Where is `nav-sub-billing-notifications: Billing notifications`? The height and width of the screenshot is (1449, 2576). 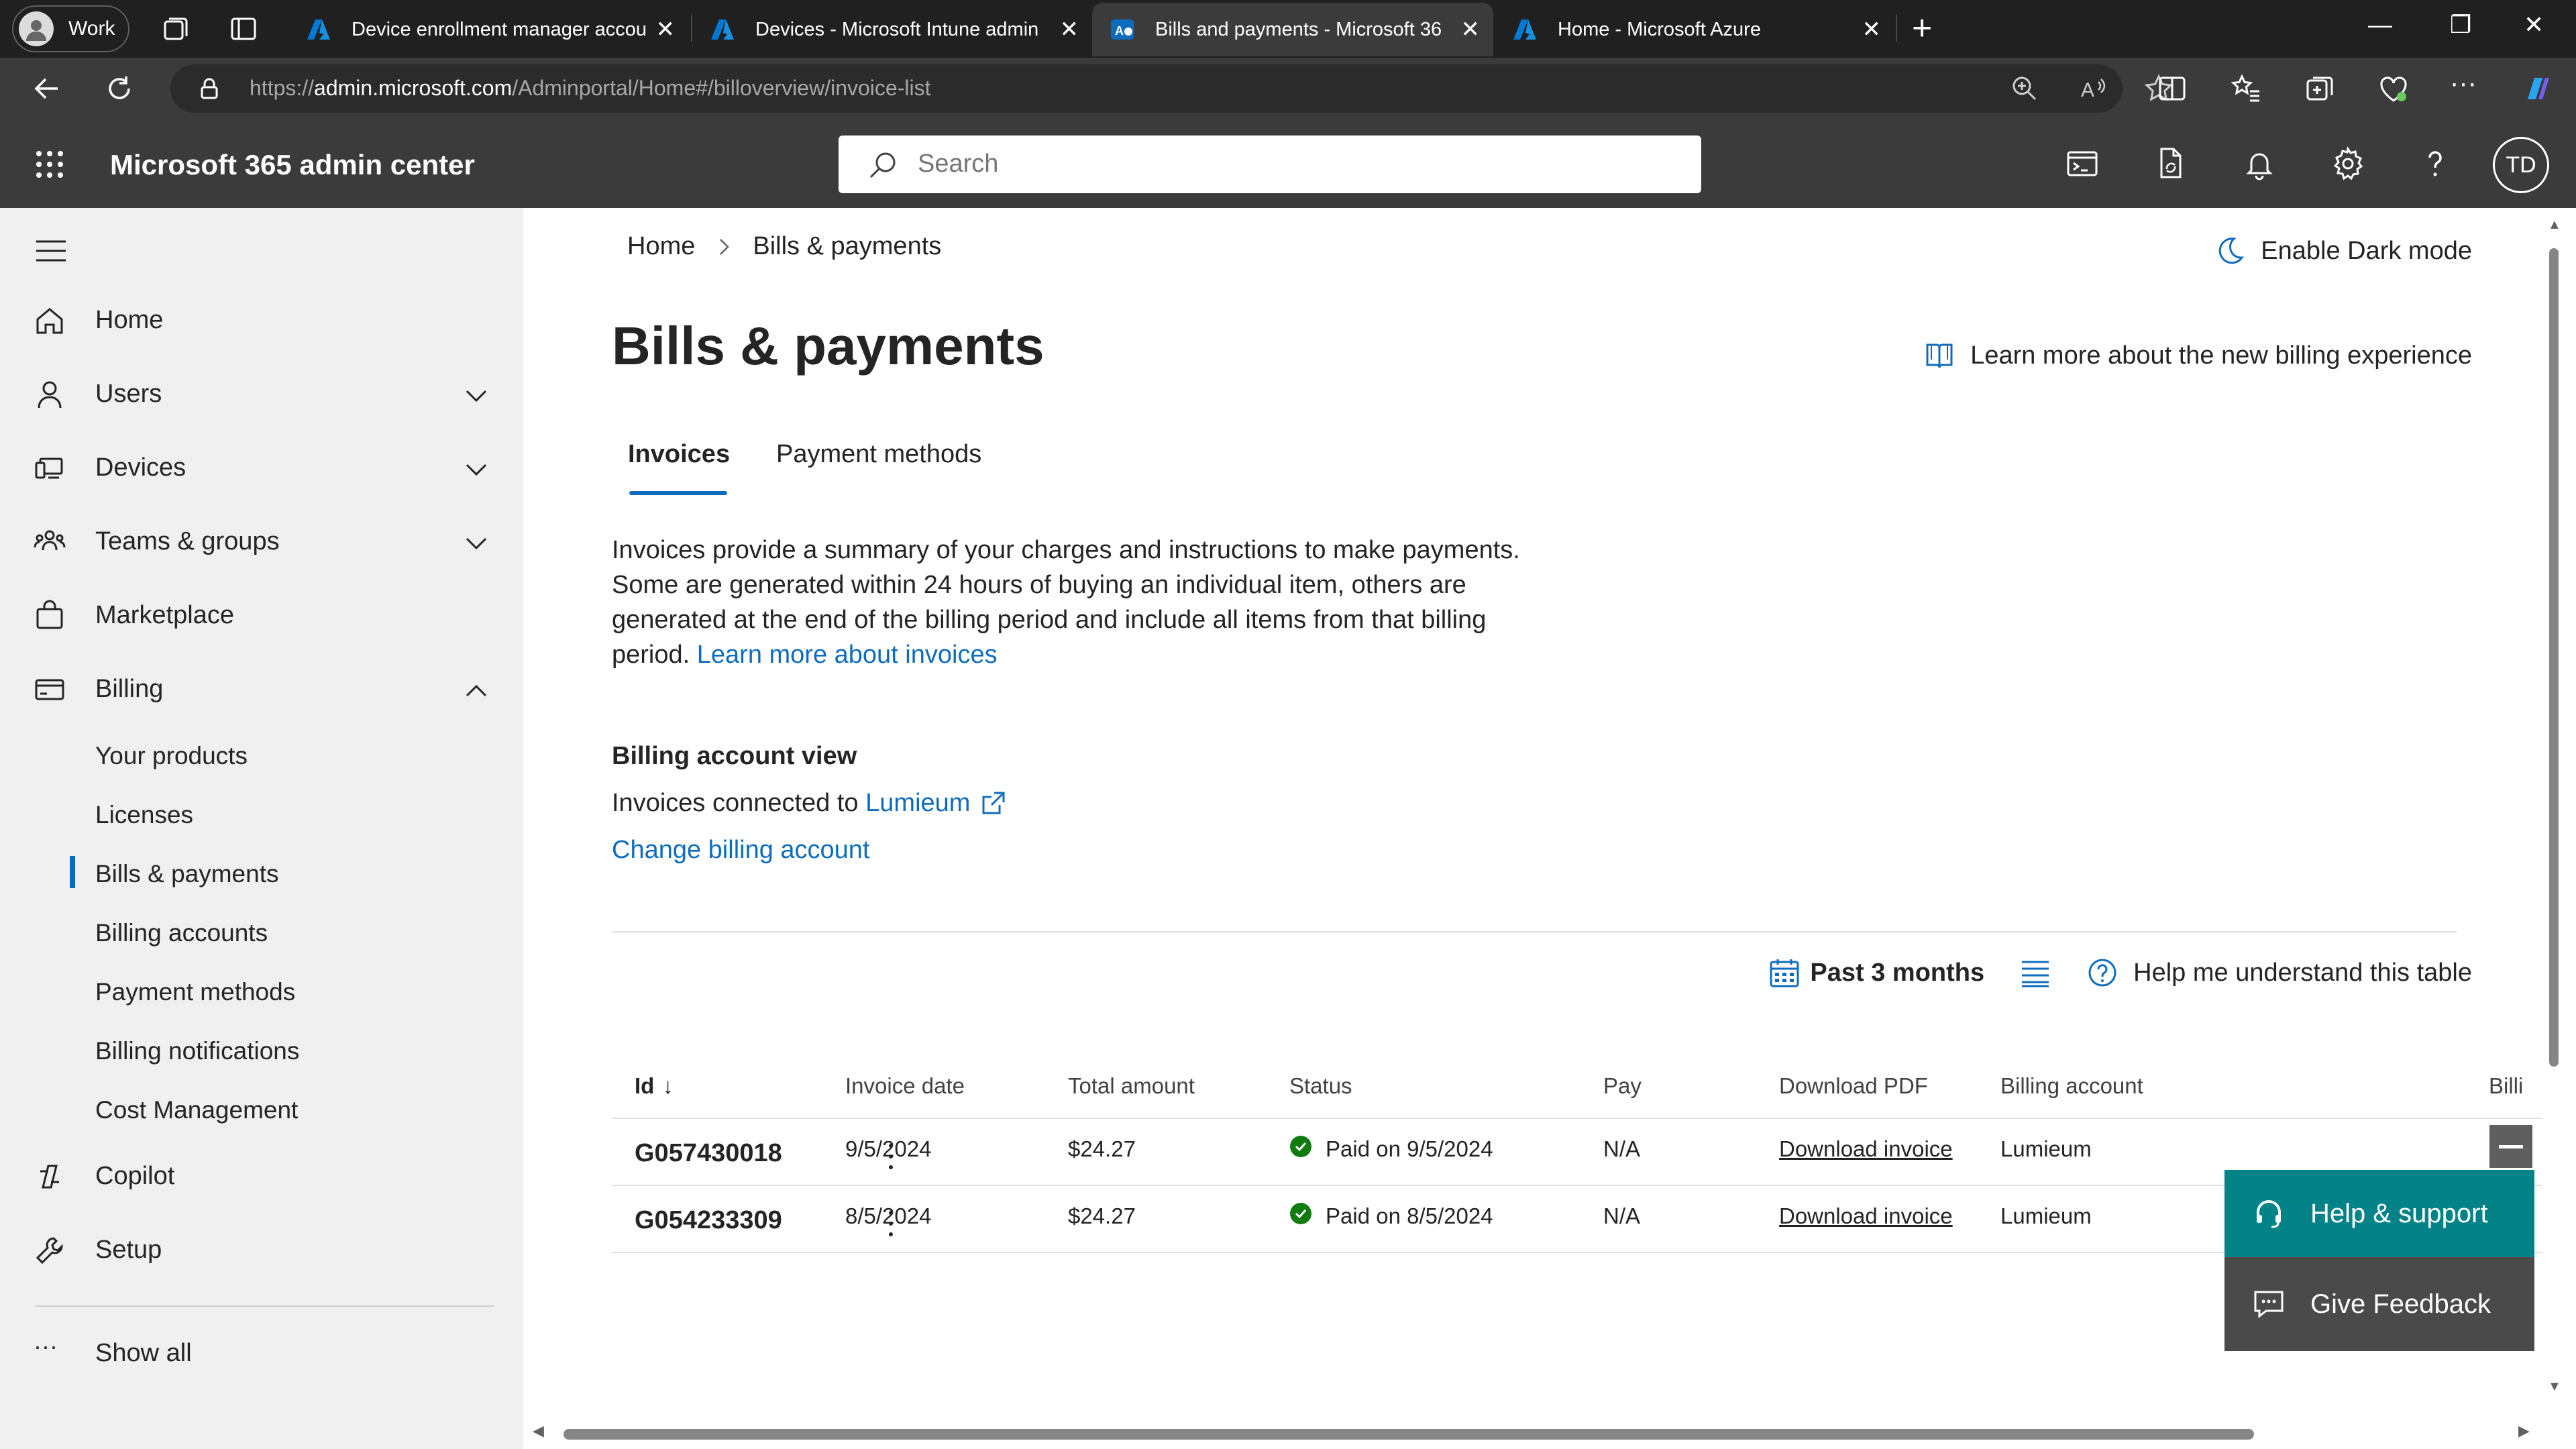 nav-sub-billing-notifications: Billing notifications is located at coordinates (261, 1051).